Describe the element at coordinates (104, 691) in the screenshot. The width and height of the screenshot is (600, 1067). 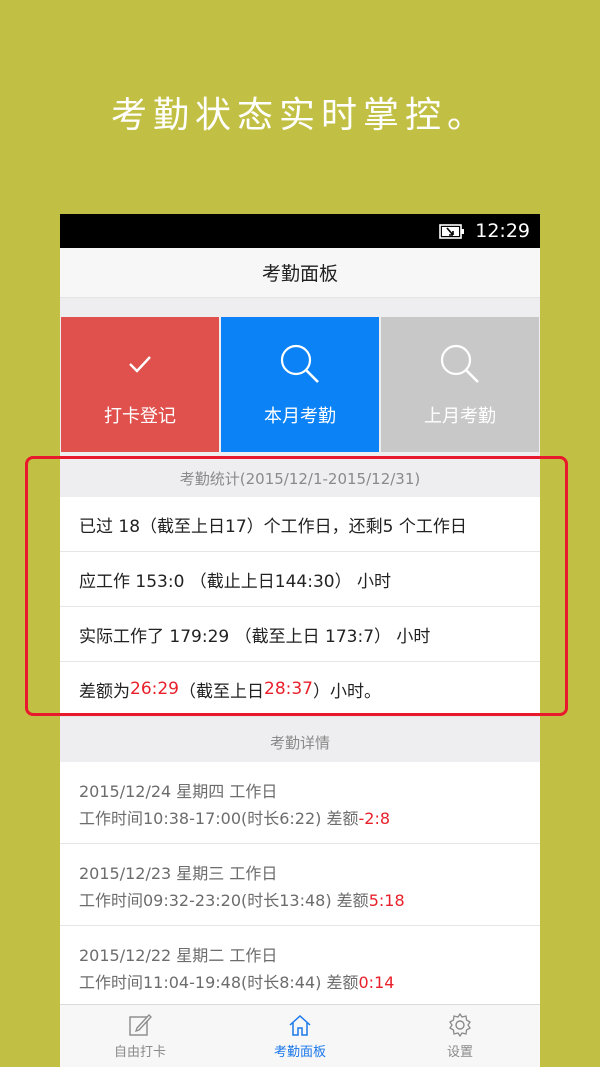
I see `diff-prefix: 差额为` at that location.